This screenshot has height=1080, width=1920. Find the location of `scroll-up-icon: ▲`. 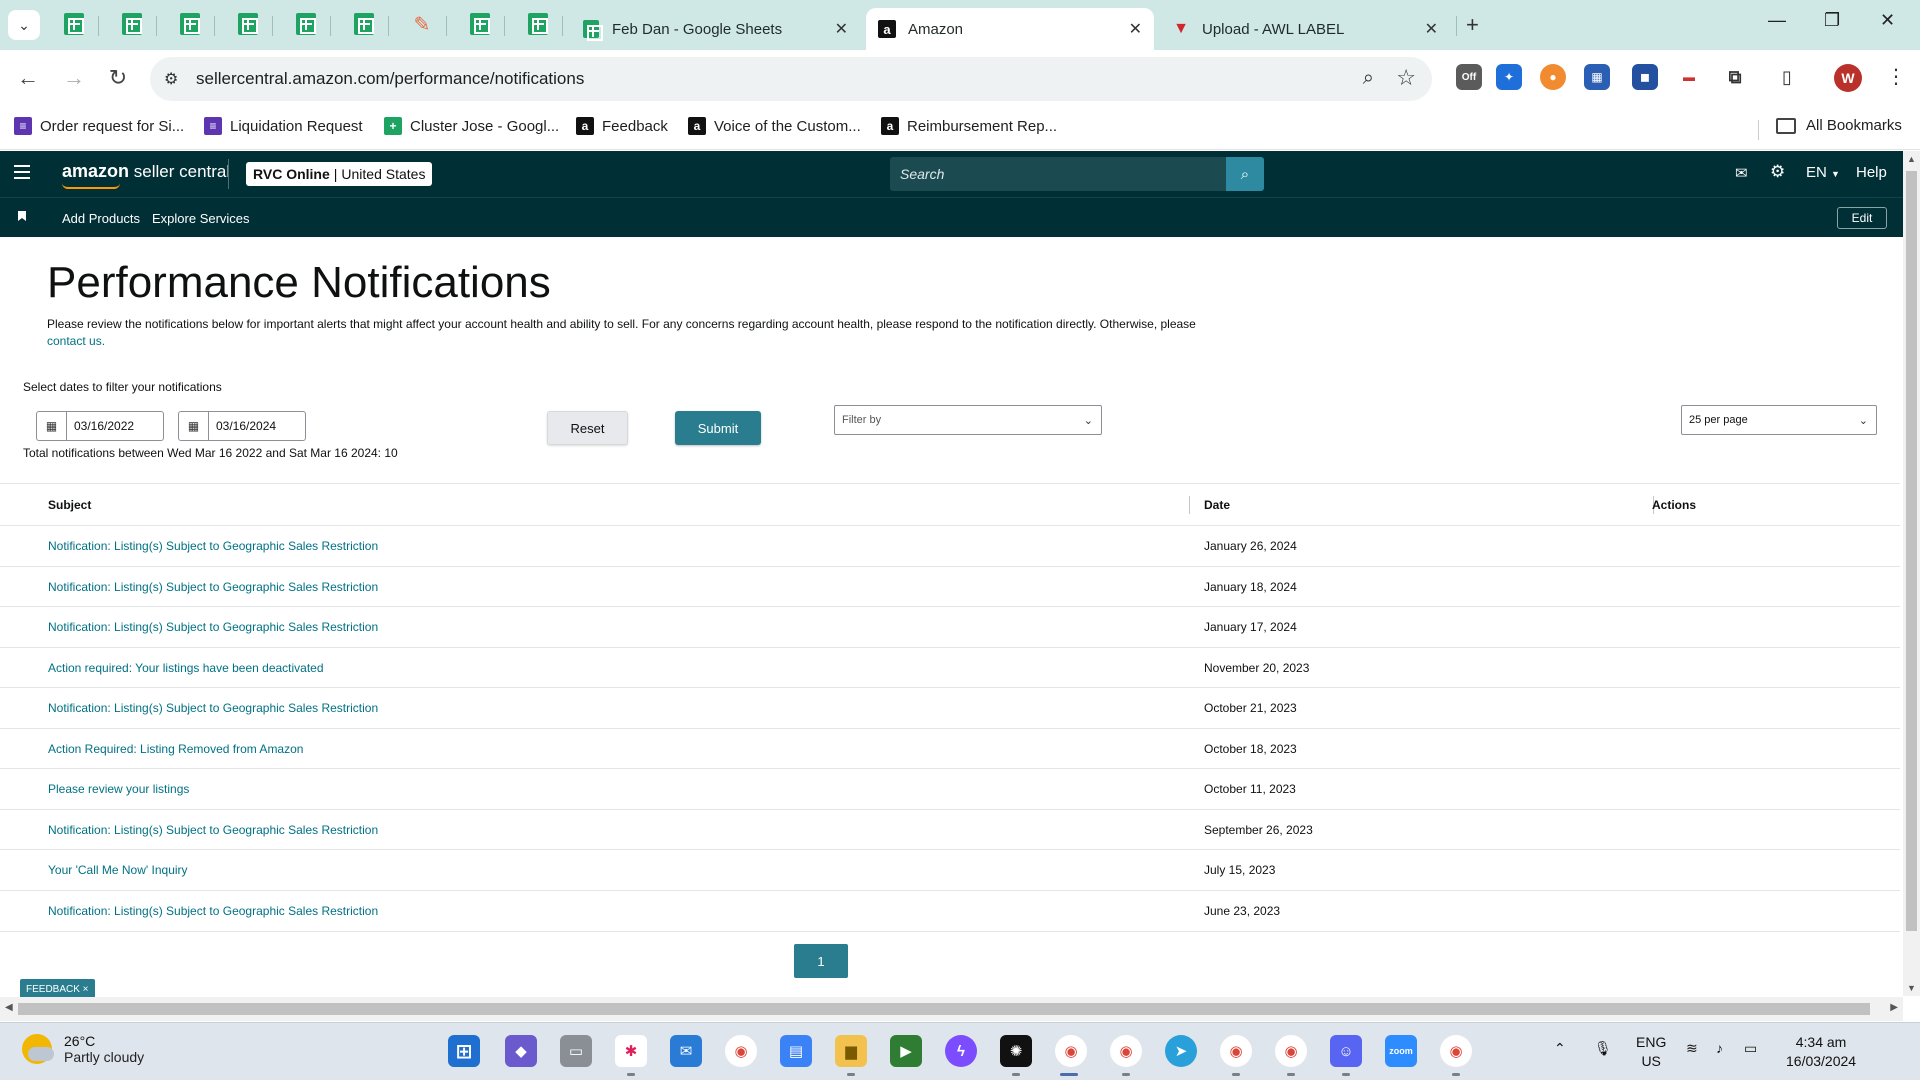

scroll-up-icon: ▲ is located at coordinates (1911, 159).